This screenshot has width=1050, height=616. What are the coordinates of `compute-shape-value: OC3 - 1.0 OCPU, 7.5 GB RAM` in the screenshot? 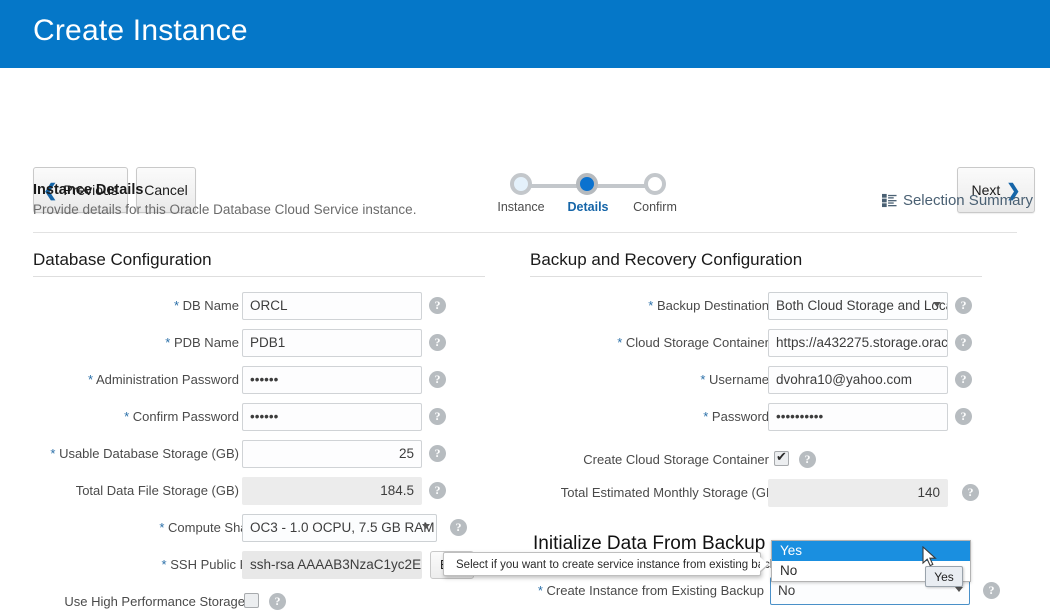 It's located at (342, 527).